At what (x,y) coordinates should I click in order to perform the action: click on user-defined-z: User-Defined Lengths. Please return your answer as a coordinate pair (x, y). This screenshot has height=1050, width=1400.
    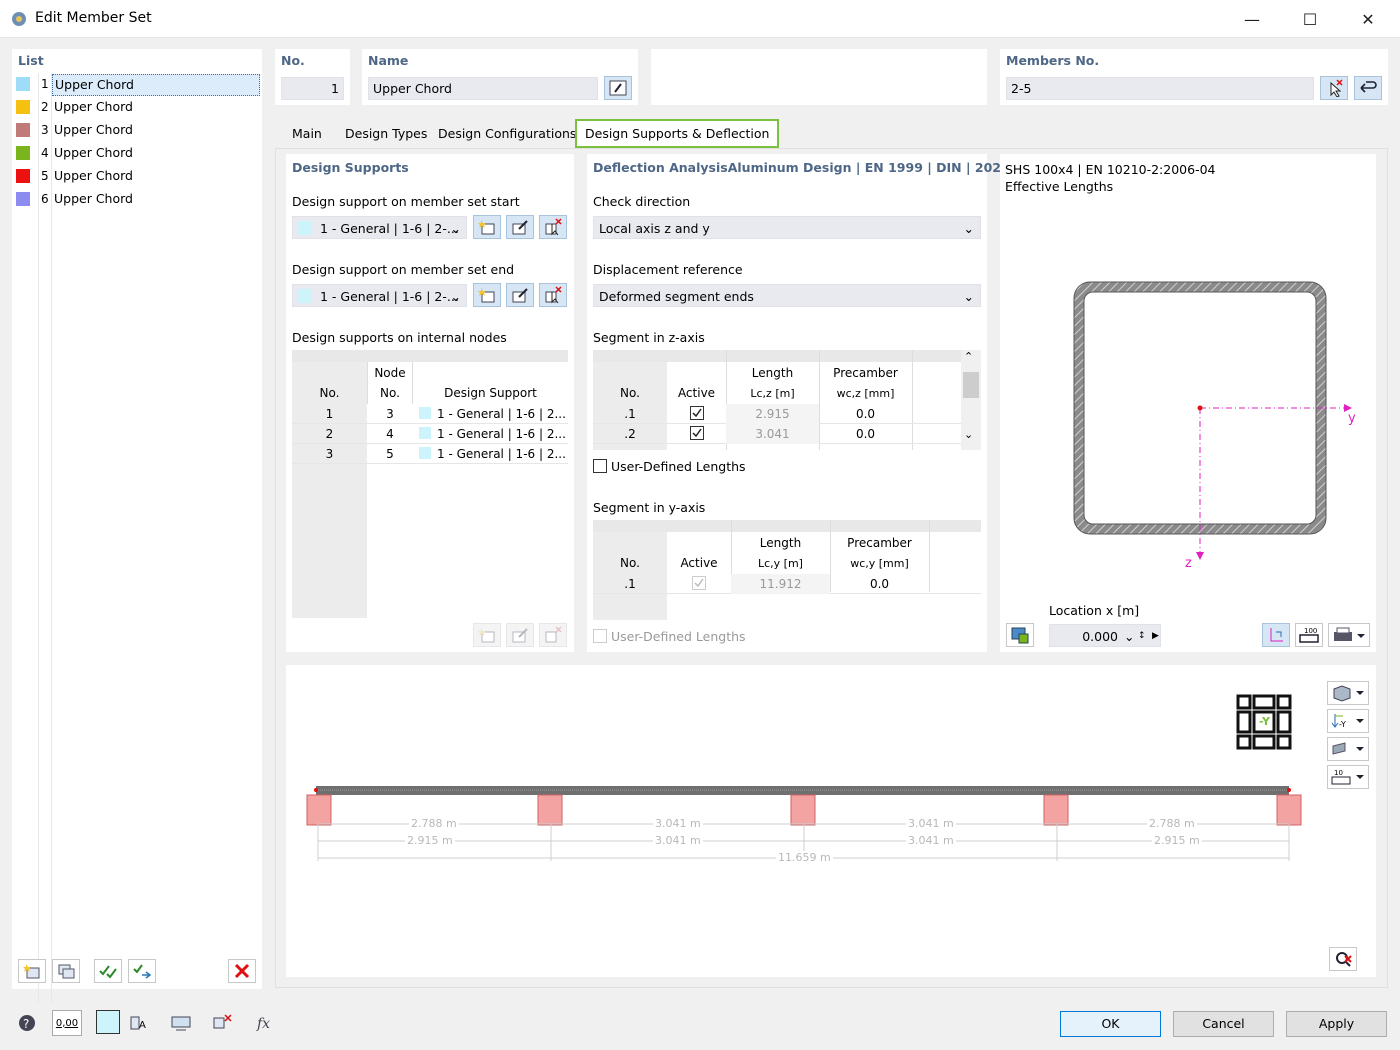
    Looking at the image, I should click on (669, 467).